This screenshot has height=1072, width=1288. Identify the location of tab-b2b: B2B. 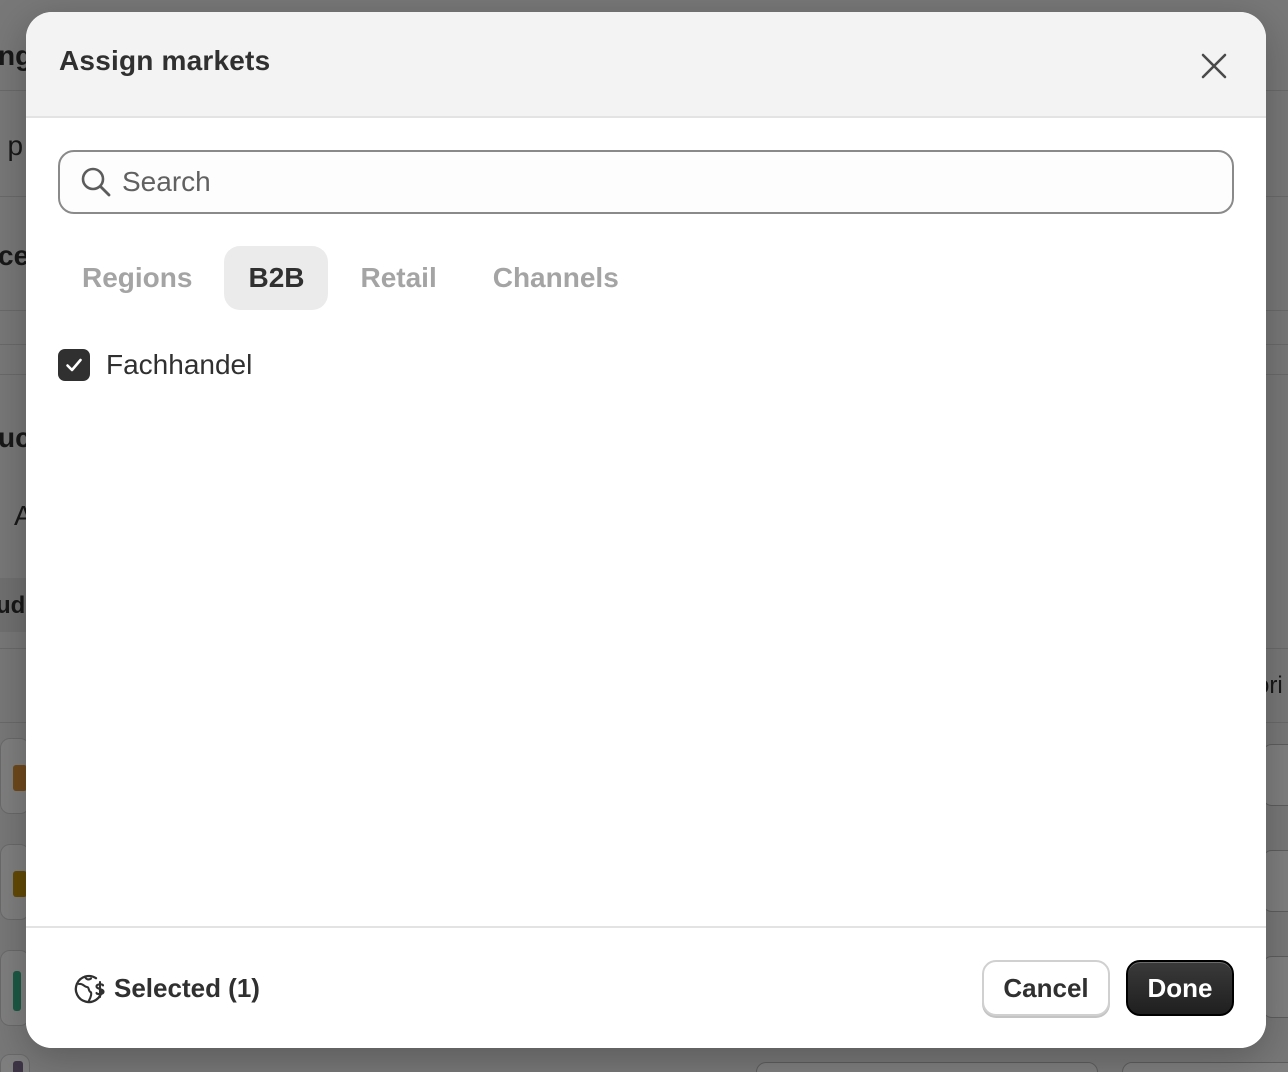
(276, 278).